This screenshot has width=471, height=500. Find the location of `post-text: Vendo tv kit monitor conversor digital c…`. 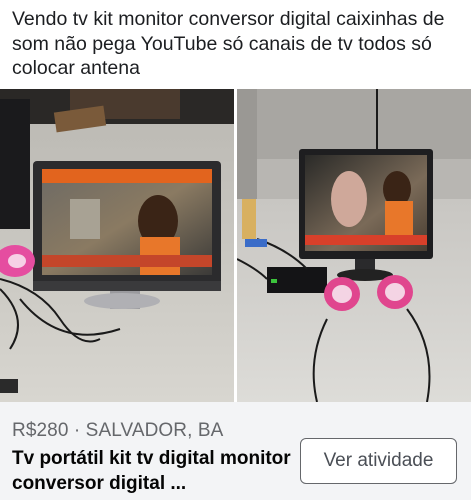

post-text: Vendo tv kit monitor conversor digital c… is located at coordinates (228, 43).